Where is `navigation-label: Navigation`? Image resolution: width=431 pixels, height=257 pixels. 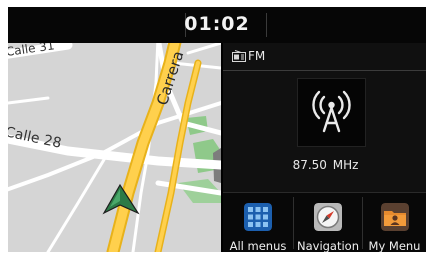 navigation-label: Navigation is located at coordinates (328, 245).